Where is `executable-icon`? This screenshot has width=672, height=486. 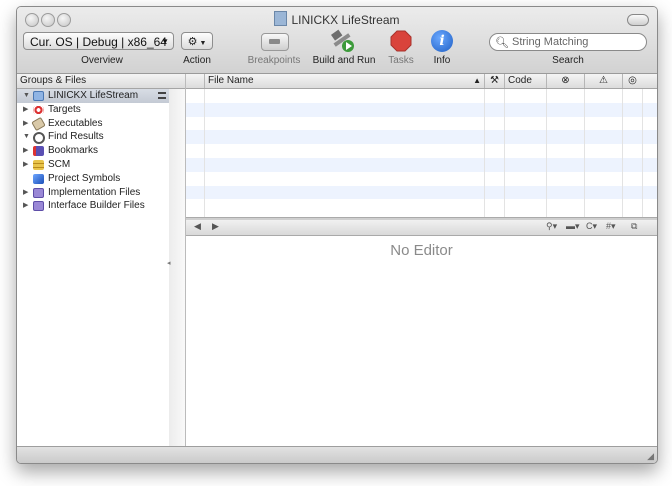 executable-icon is located at coordinates (38, 123).